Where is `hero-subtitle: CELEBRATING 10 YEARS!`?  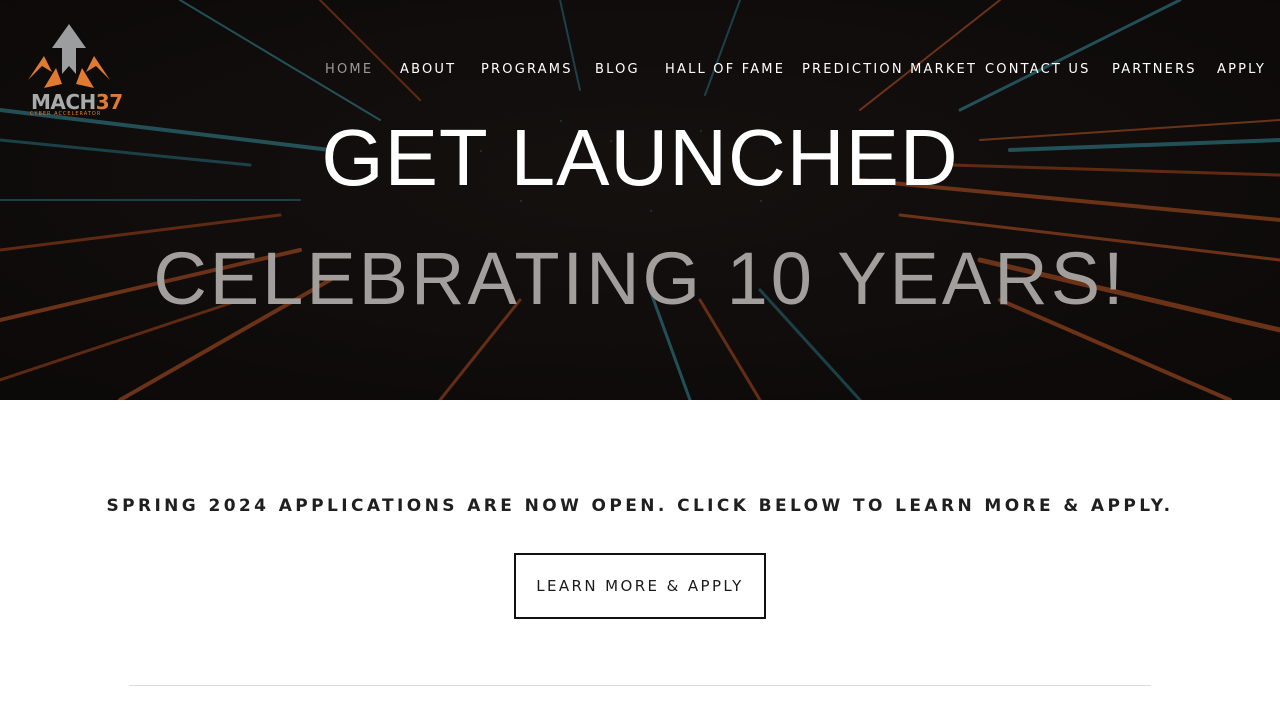
hero-subtitle: CELEBRATING 10 YEARS! is located at coordinates (640, 278).